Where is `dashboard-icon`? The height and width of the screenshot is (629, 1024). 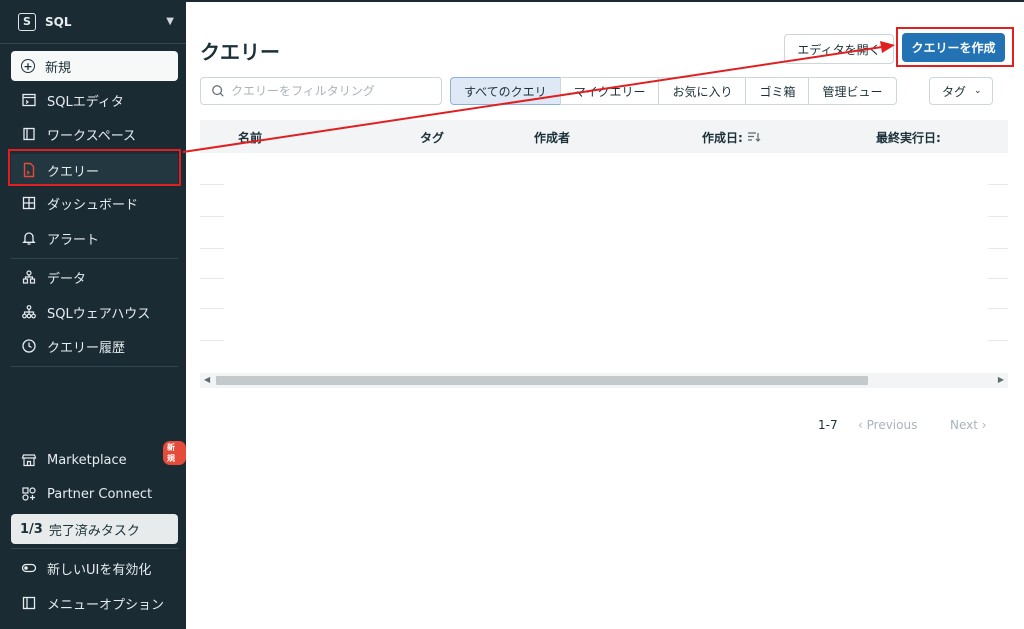
dashboard-icon is located at coordinates (29, 203).